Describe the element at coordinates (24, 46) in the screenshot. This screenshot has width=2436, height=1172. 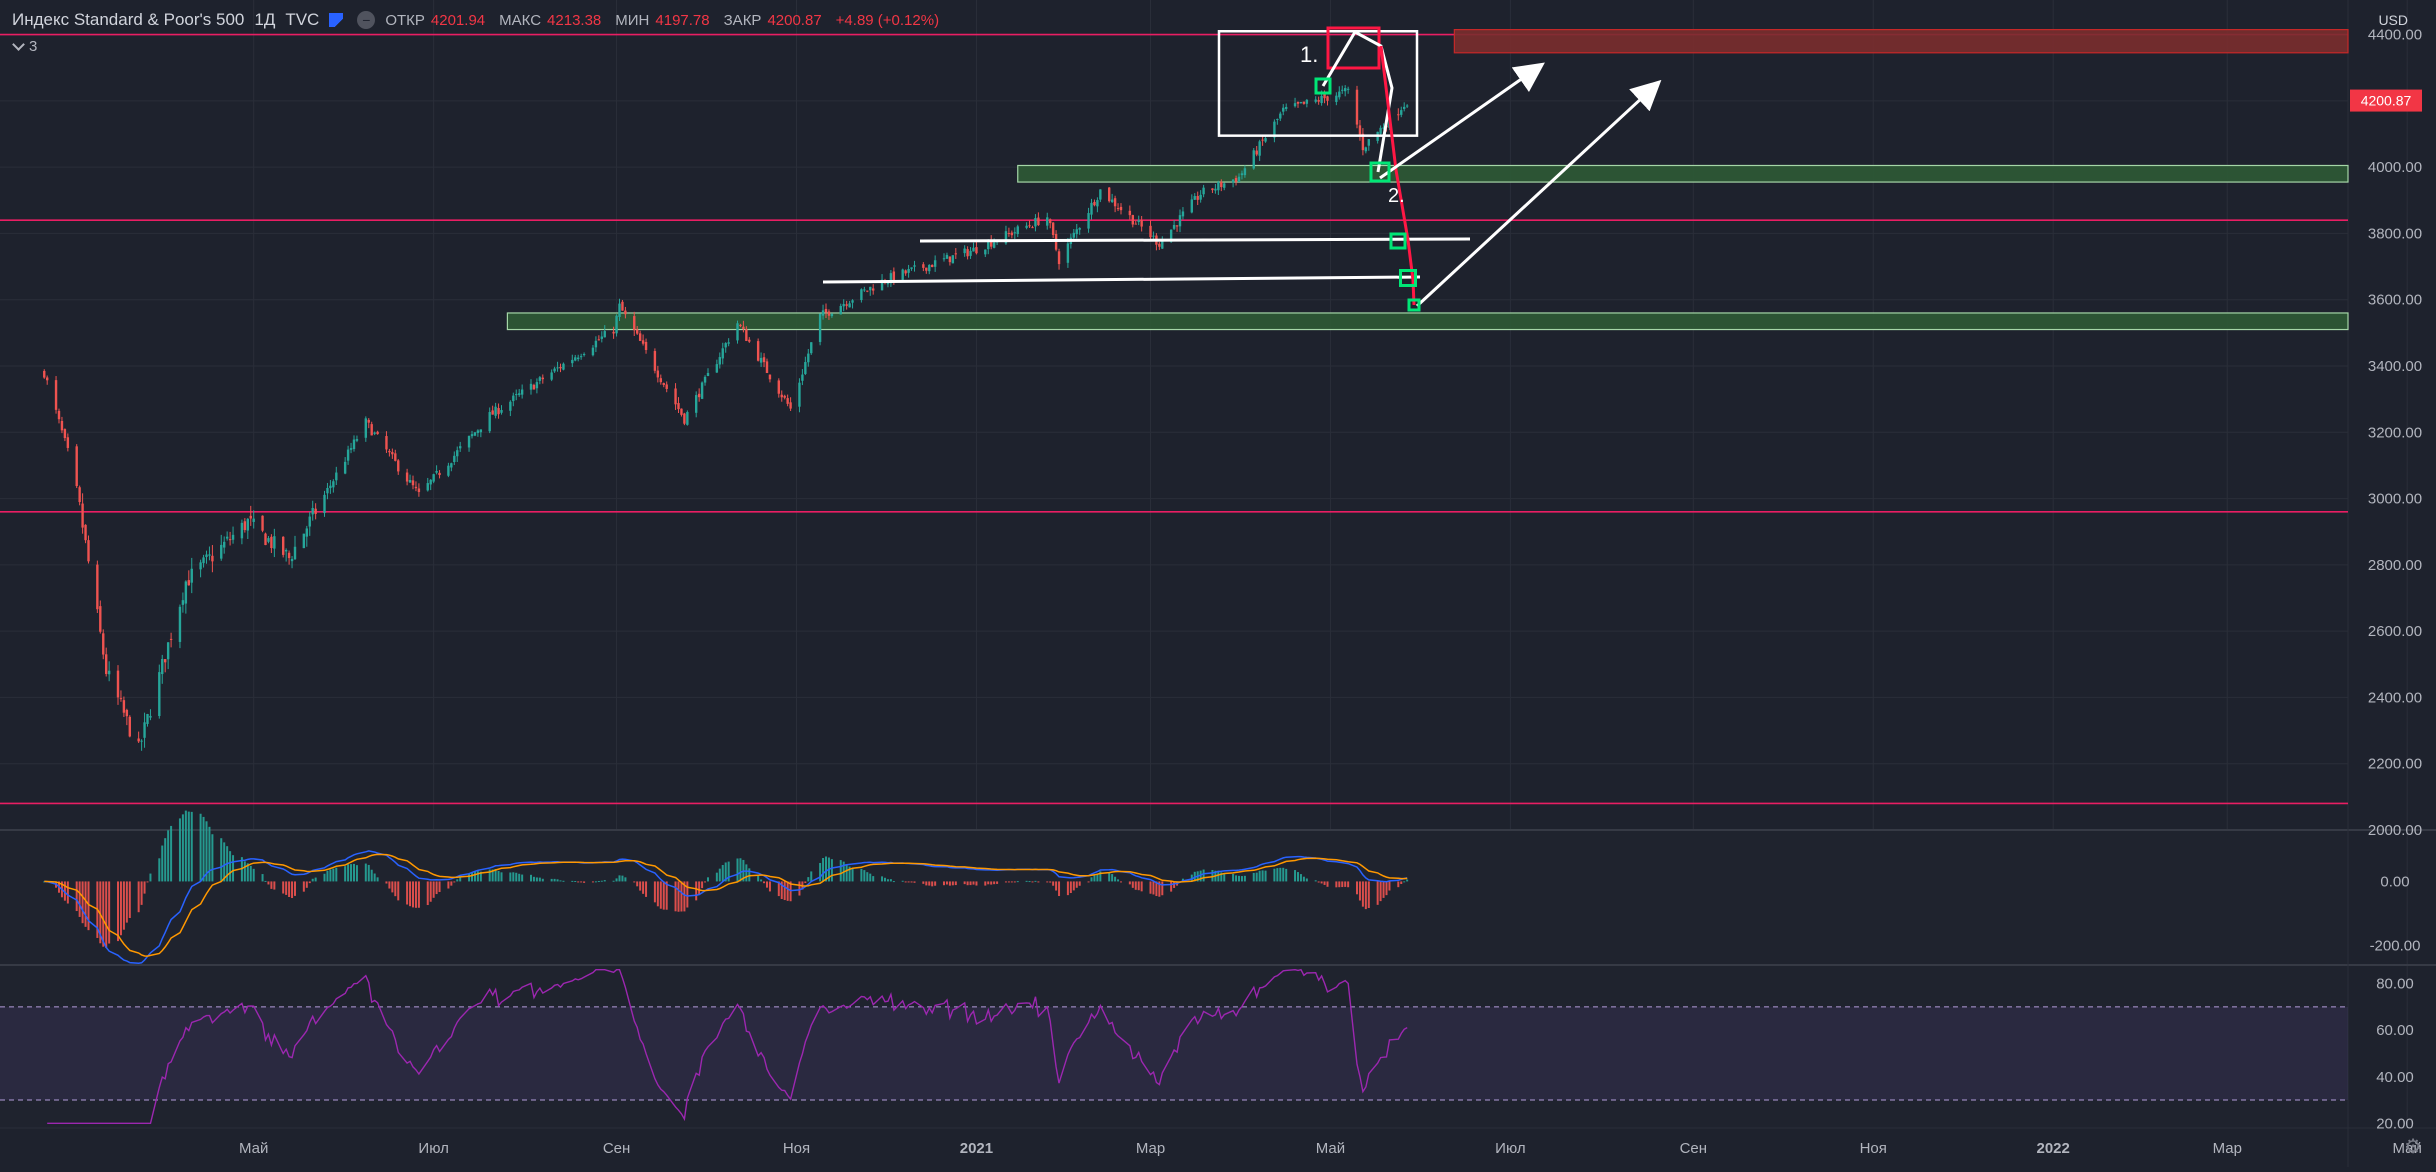
I see `indicators-toggle: 3` at that location.